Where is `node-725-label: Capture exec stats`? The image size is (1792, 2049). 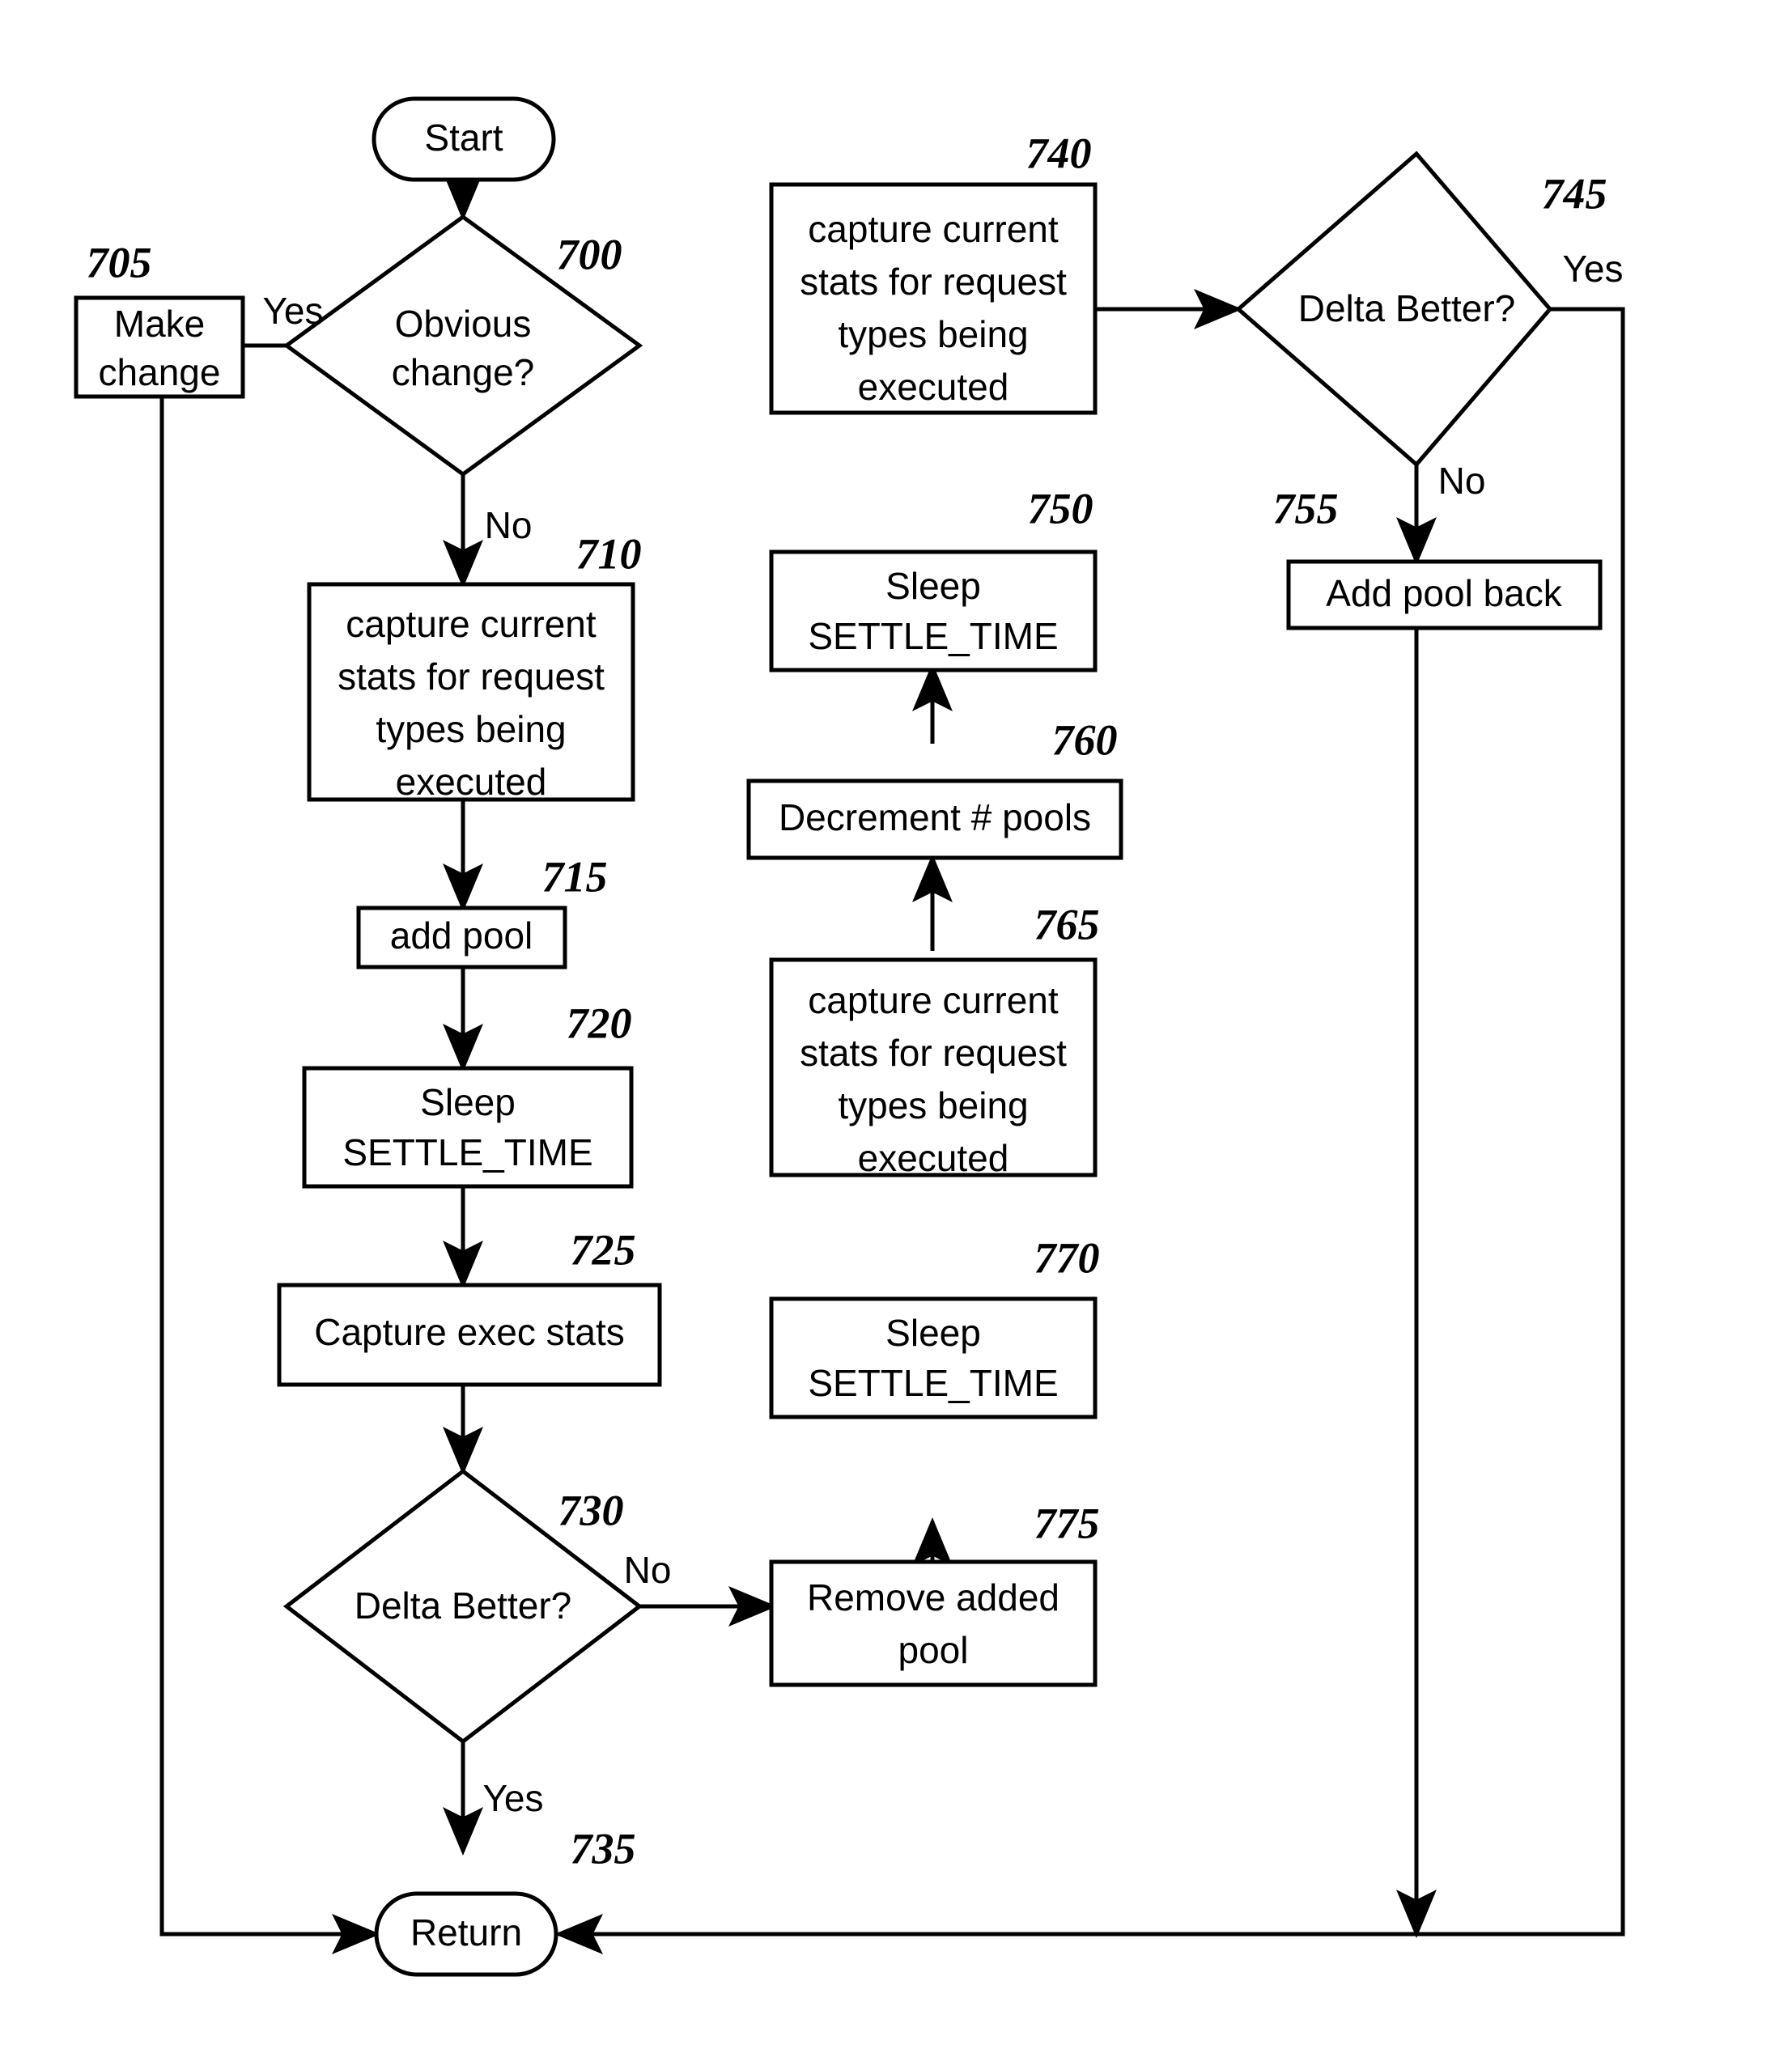
node-725-label: Capture exec stats is located at coordinates (469, 1332).